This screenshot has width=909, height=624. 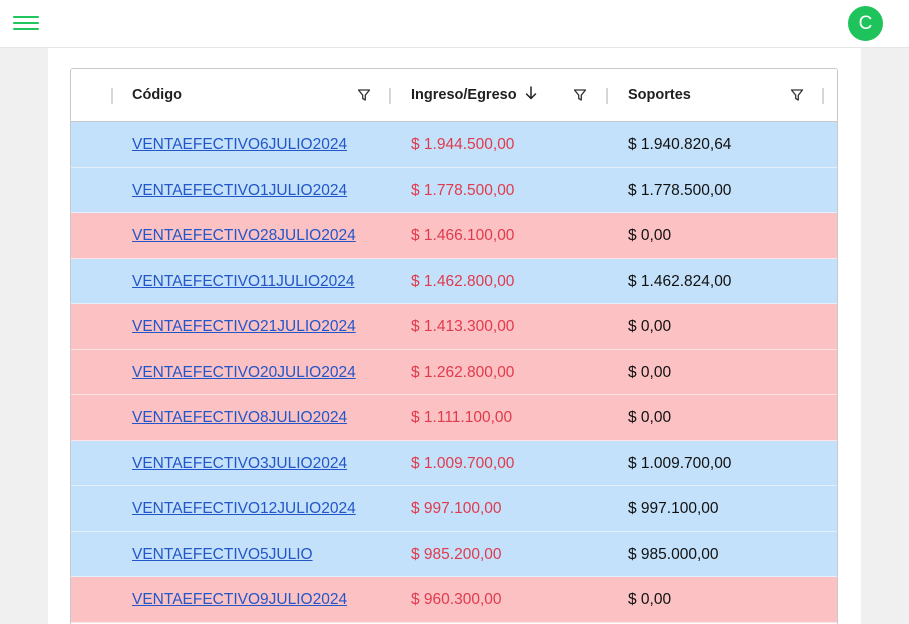 What do you see at coordinates (454, 24) in the screenshot?
I see `top-bar: C` at bounding box center [454, 24].